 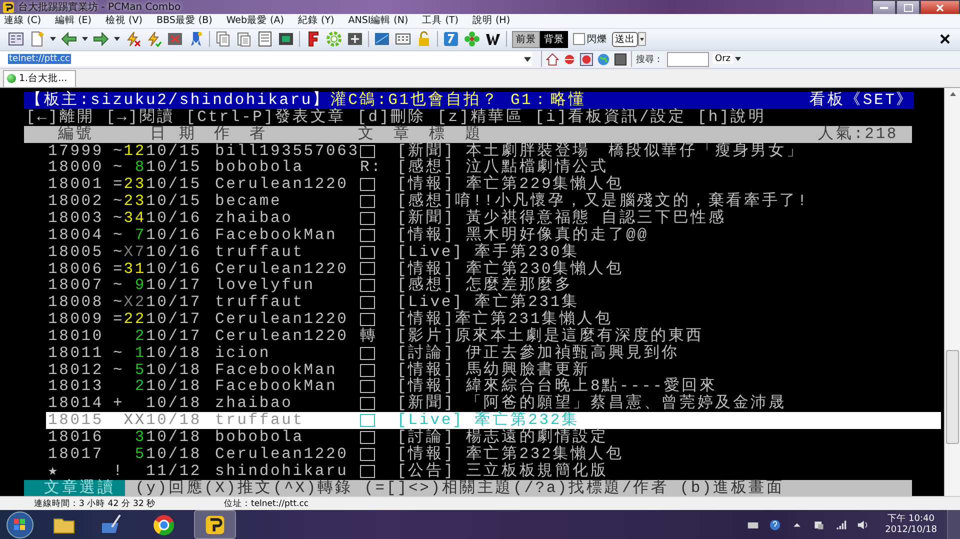 I want to click on article-date: 10/18, so click(x=174, y=454).